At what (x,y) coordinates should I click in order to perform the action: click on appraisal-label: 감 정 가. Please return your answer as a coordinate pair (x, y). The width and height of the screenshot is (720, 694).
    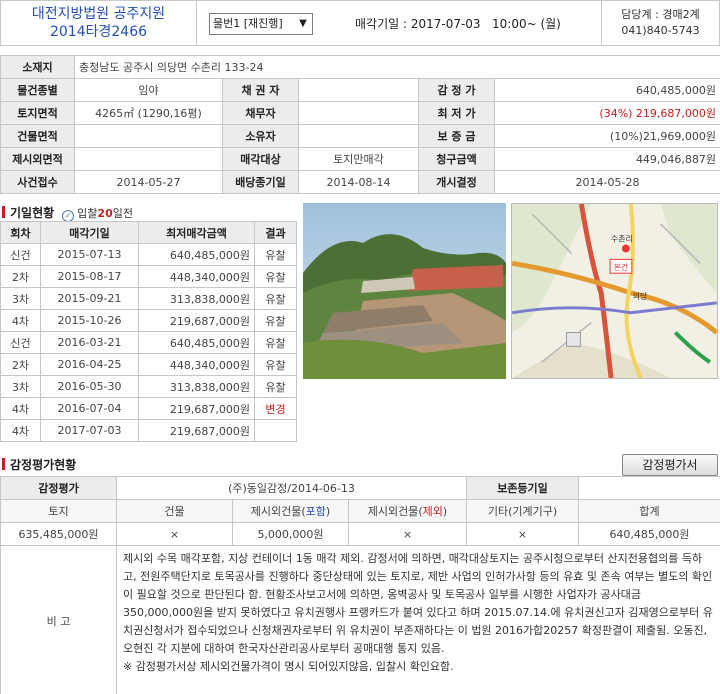
    Looking at the image, I should click on (456, 90).